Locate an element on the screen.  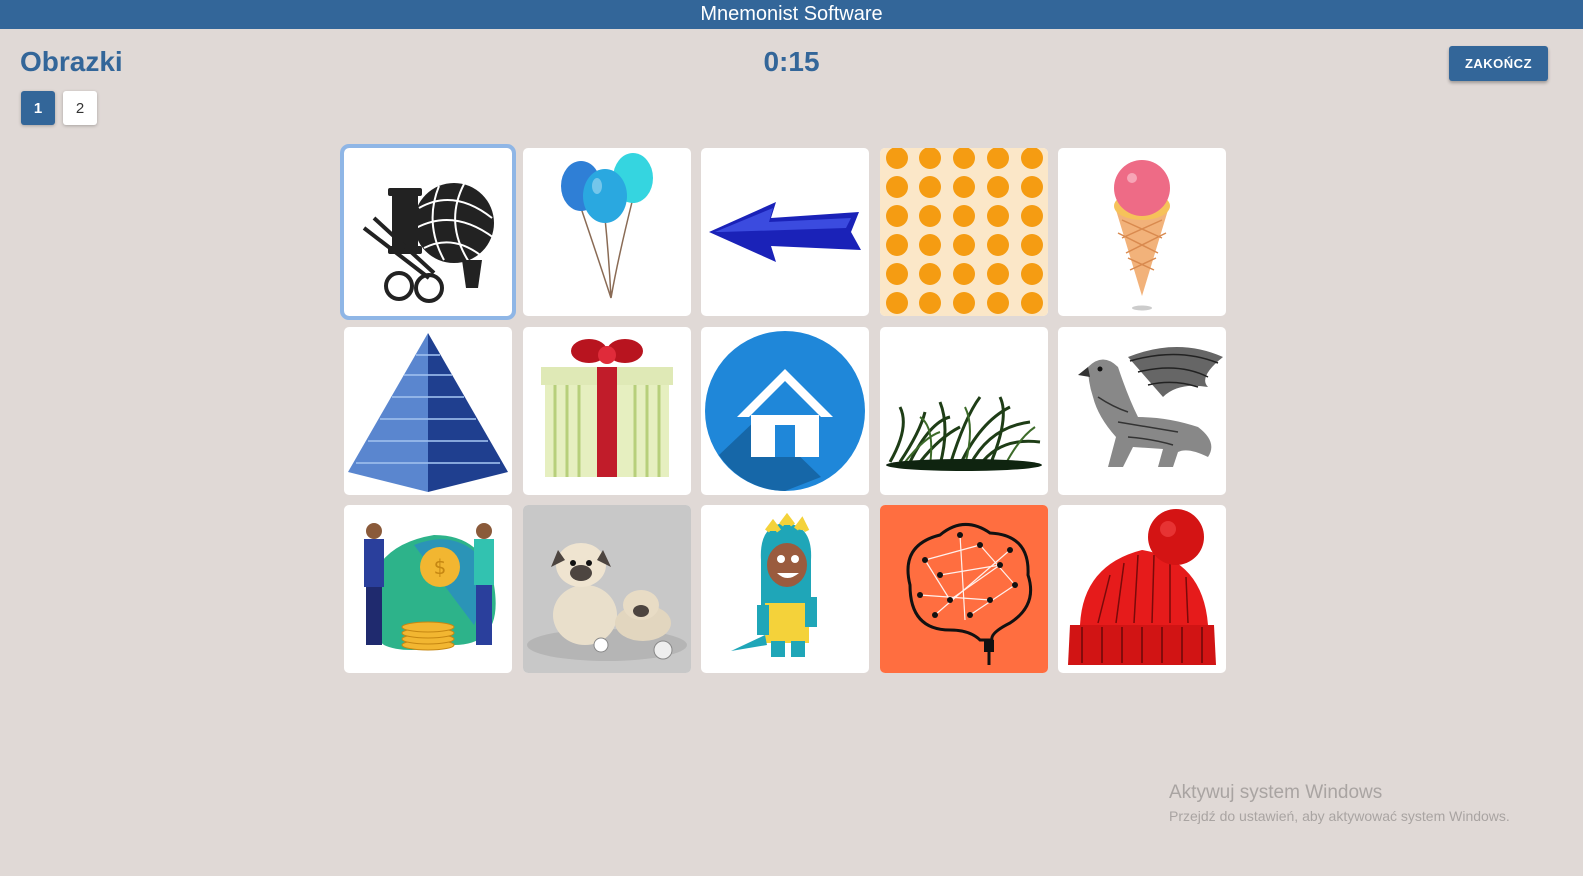
griffin-icon is located at coordinates (1150, 406).